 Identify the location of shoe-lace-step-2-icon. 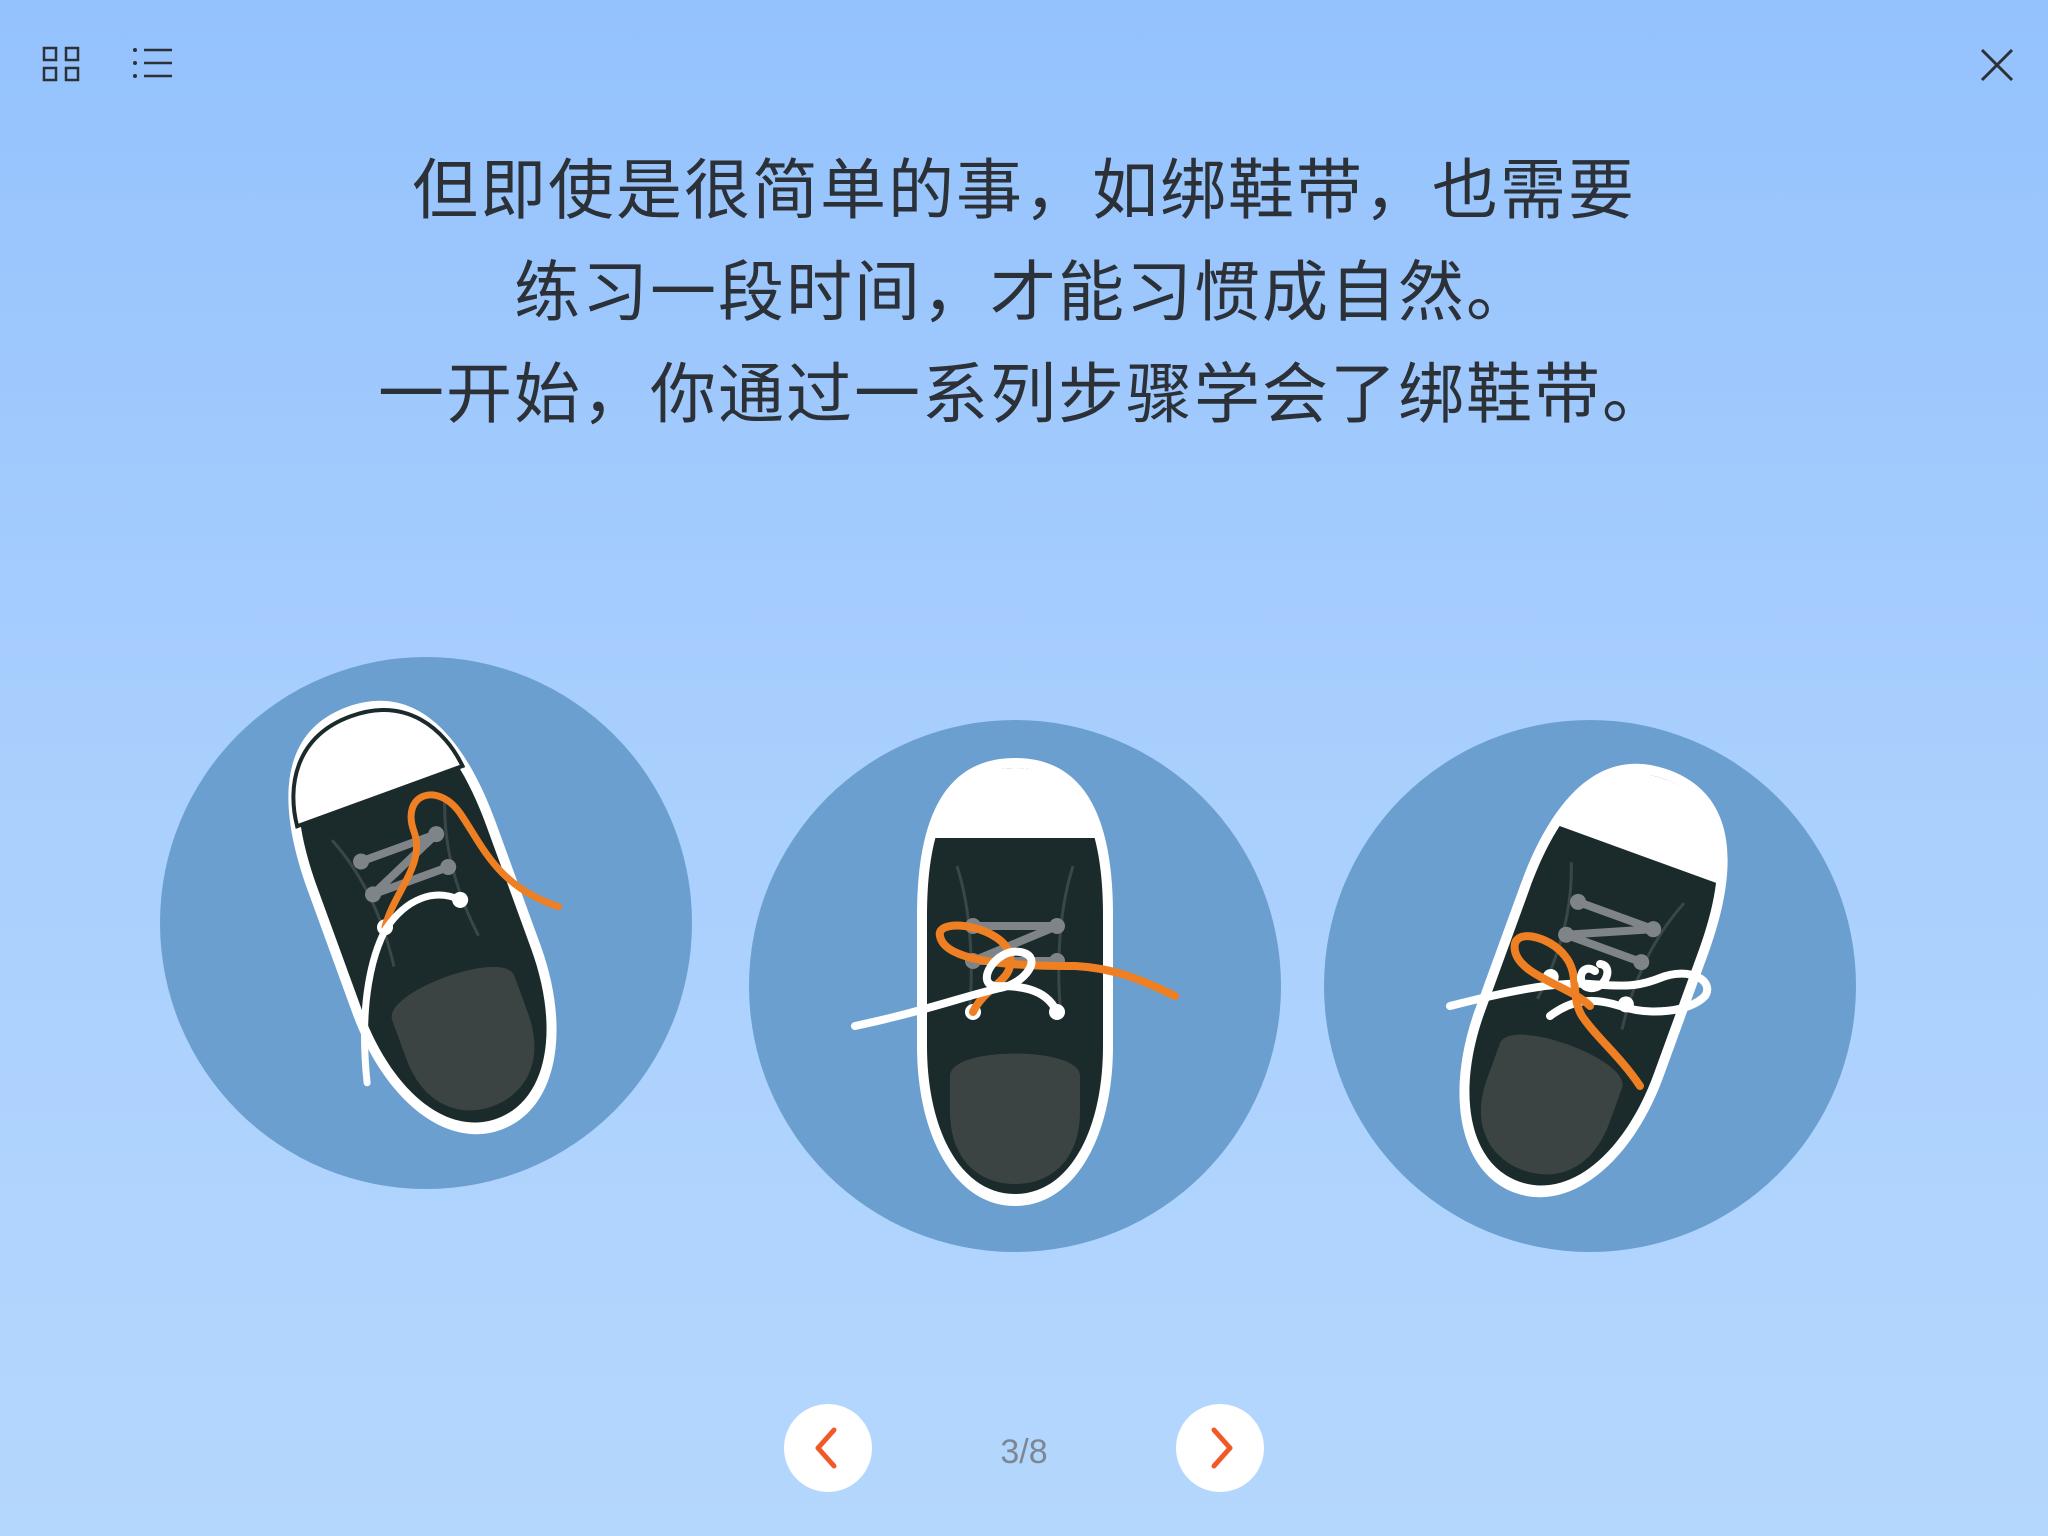
(1015, 986).